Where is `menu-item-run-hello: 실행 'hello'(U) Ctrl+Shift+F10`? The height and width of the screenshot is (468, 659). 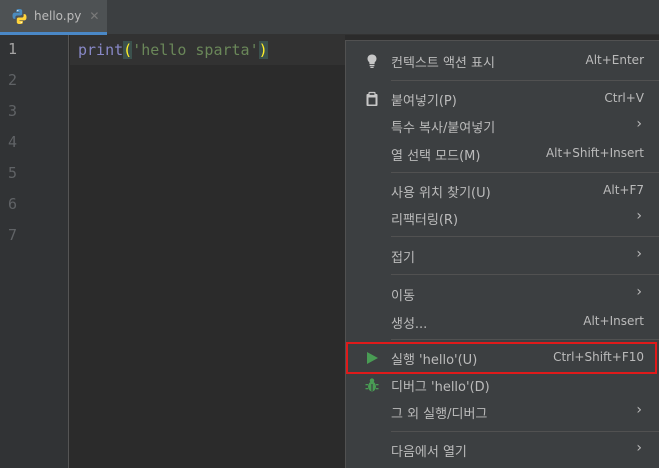 menu-item-run-hello: 실행 'hello'(U) Ctrl+Shift+F10 is located at coordinates (502, 358).